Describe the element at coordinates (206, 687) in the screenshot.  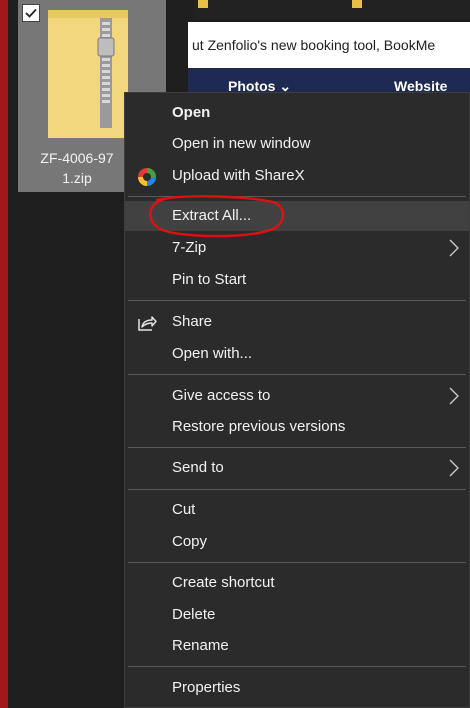
I see `menu-properties-label: Properties` at that location.